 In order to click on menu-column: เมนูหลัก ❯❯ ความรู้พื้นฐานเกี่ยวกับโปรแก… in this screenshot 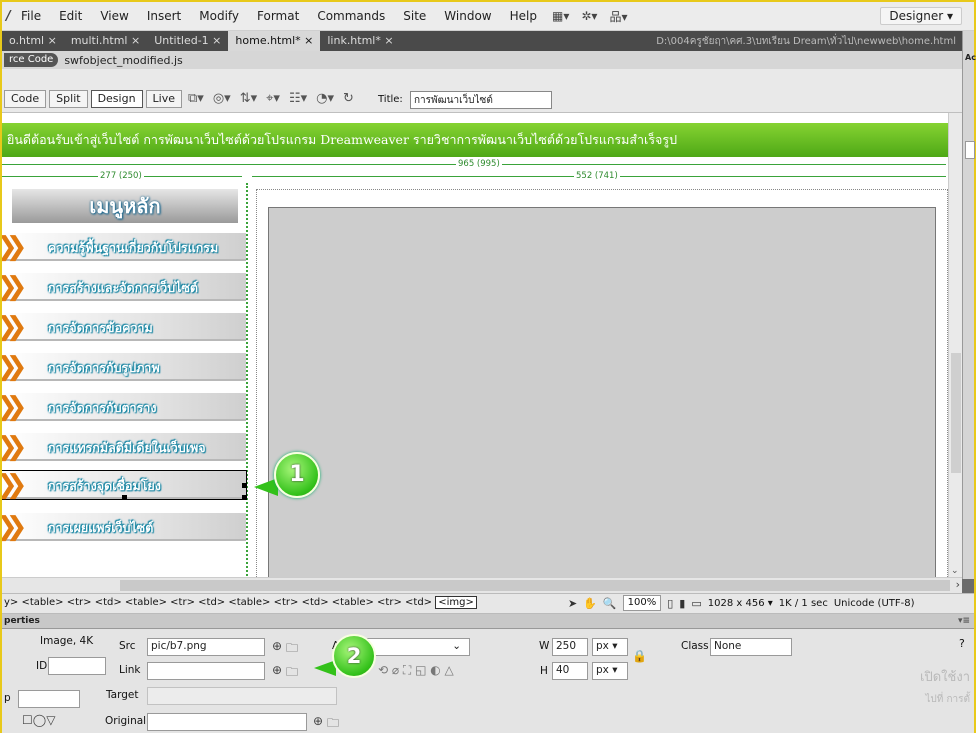, I will do `click(125, 381)`.